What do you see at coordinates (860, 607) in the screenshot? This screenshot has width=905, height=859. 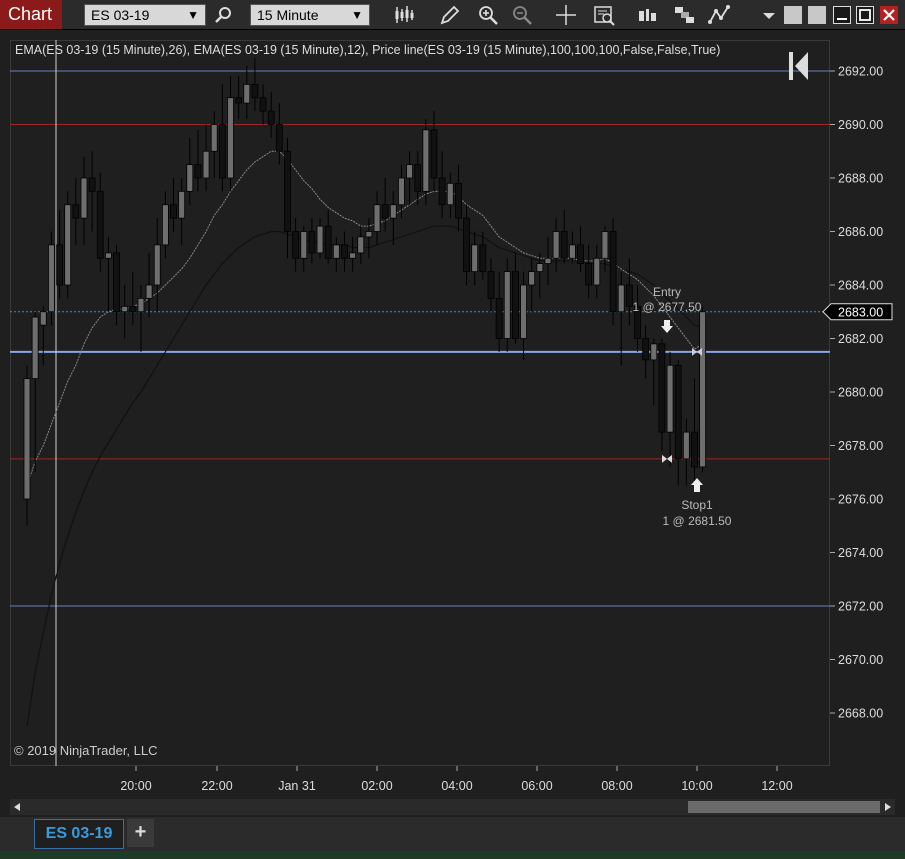 I see `y-tick-label: 2672.00` at bounding box center [860, 607].